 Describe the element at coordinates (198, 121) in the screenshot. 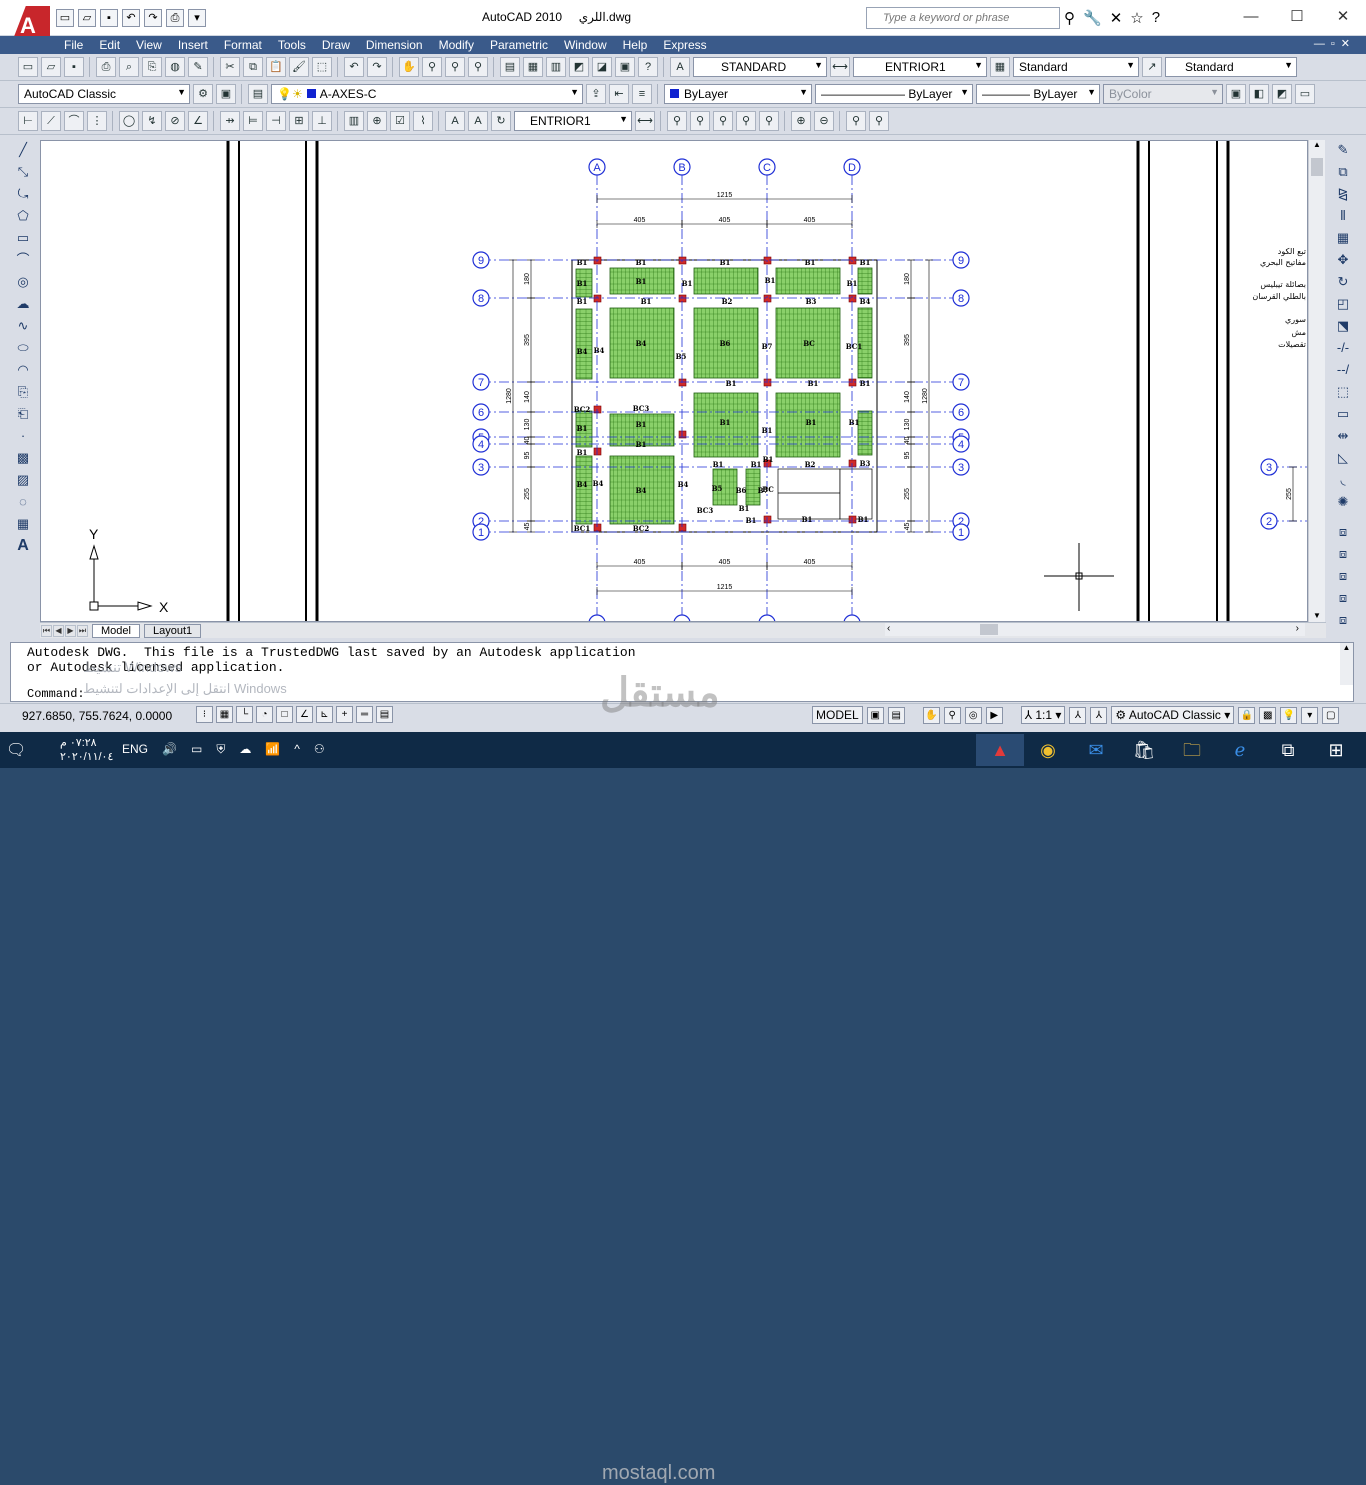

I see `angular-dim-icon: ∠` at that location.